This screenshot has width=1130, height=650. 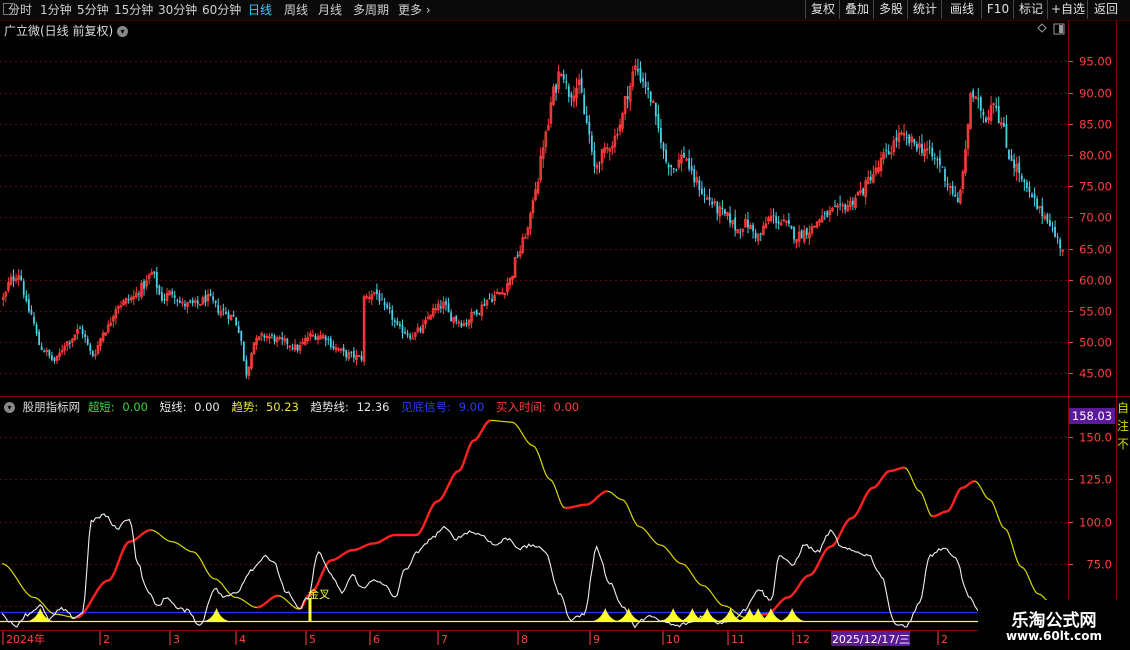 I want to click on tab-more: 更多 ›, so click(x=414, y=10).